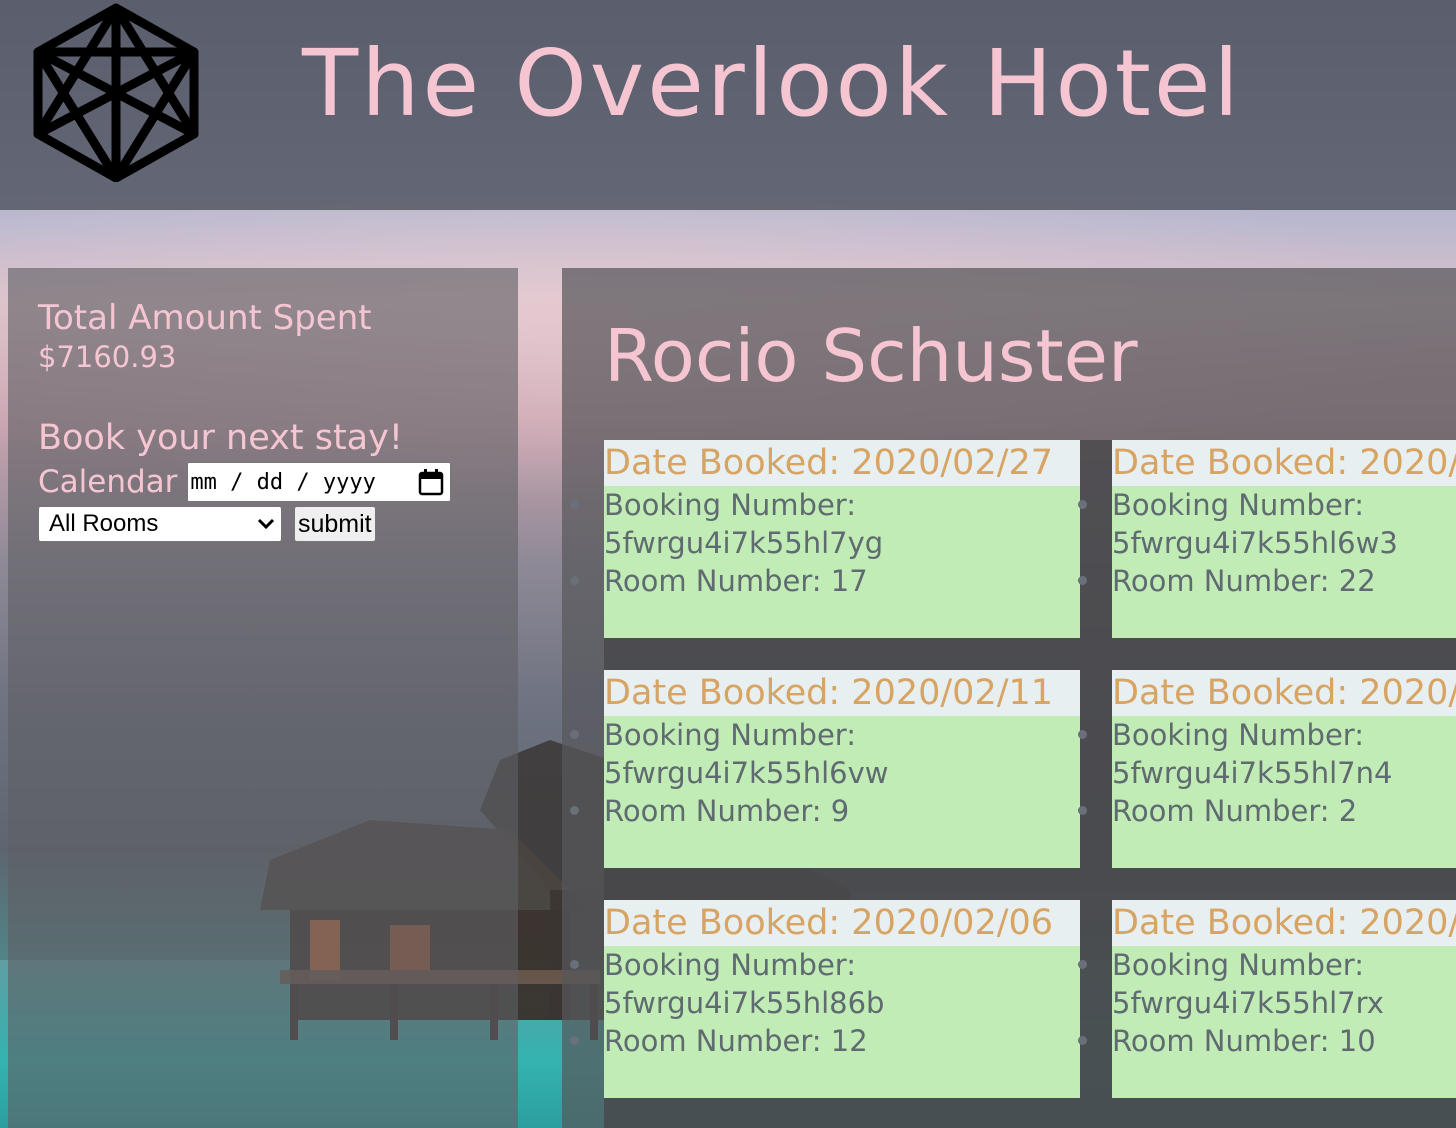 This screenshot has height=1128, width=1456. I want to click on calendar-row: Calendar mm / dd / yyyy, so click(278, 482).